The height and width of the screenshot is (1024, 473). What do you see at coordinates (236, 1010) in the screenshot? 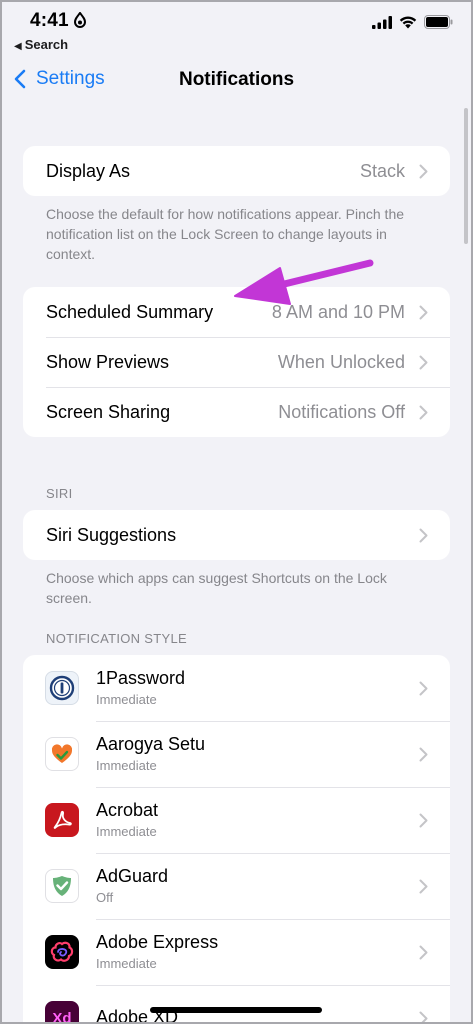
I see `home-indicator` at bounding box center [236, 1010].